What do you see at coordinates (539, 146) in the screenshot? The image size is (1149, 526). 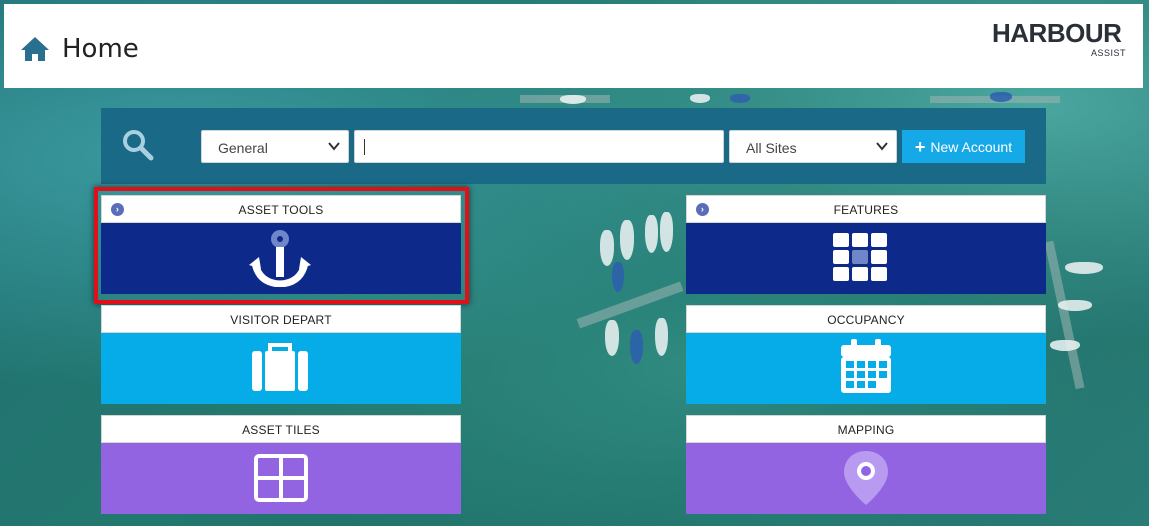 I see `search-input` at bounding box center [539, 146].